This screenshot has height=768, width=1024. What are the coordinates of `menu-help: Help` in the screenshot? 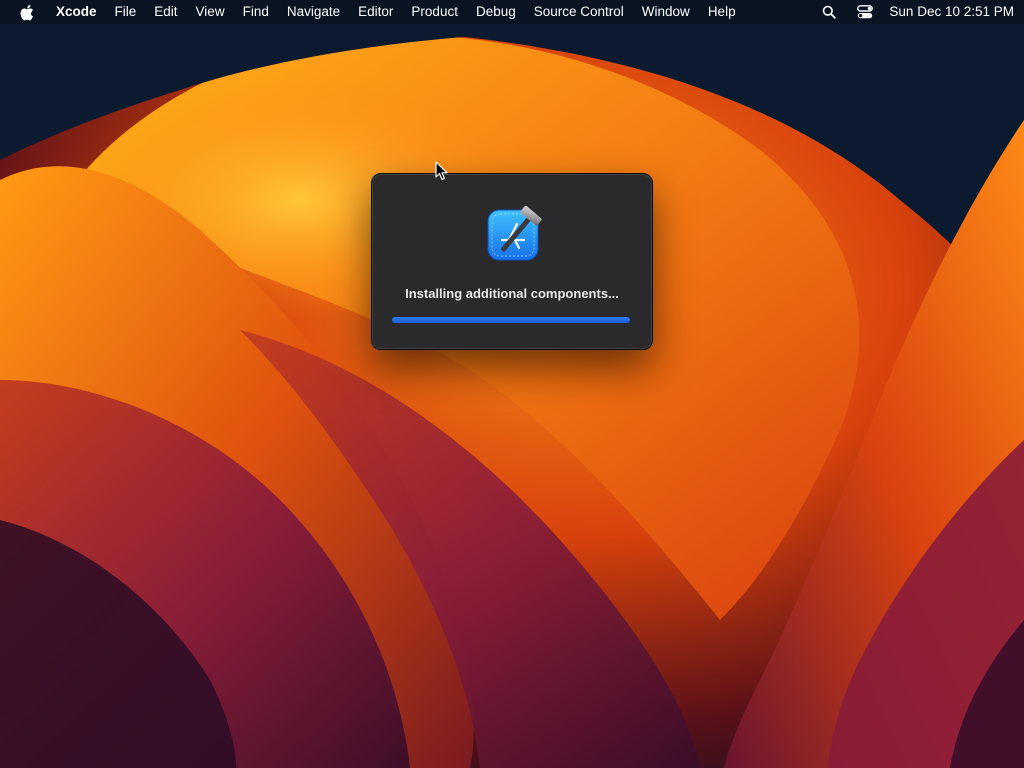 It's located at (722, 12).